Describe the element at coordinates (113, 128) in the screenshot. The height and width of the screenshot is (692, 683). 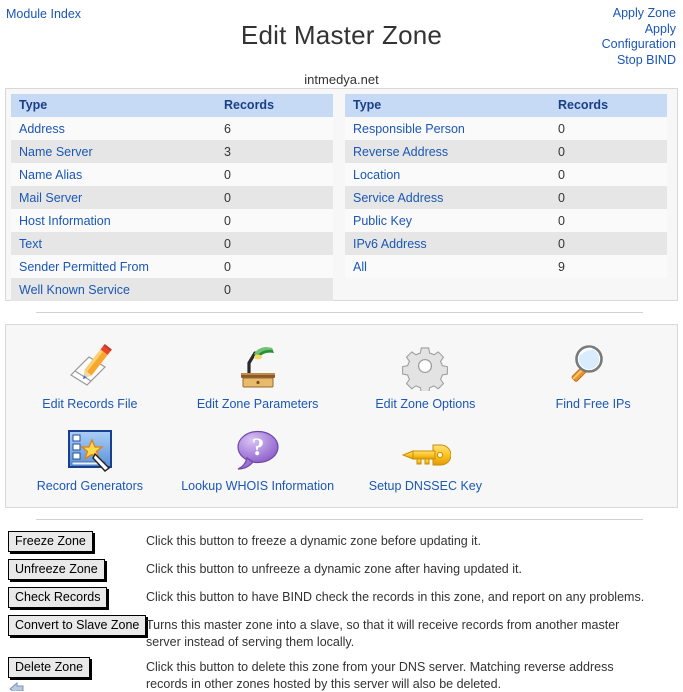
I see `record-type-link: Address` at that location.